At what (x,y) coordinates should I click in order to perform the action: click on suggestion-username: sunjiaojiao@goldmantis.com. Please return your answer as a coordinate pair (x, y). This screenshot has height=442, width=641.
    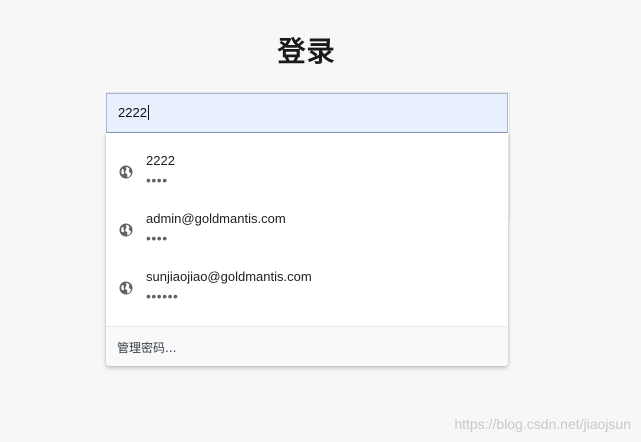
    Looking at the image, I should click on (229, 276).